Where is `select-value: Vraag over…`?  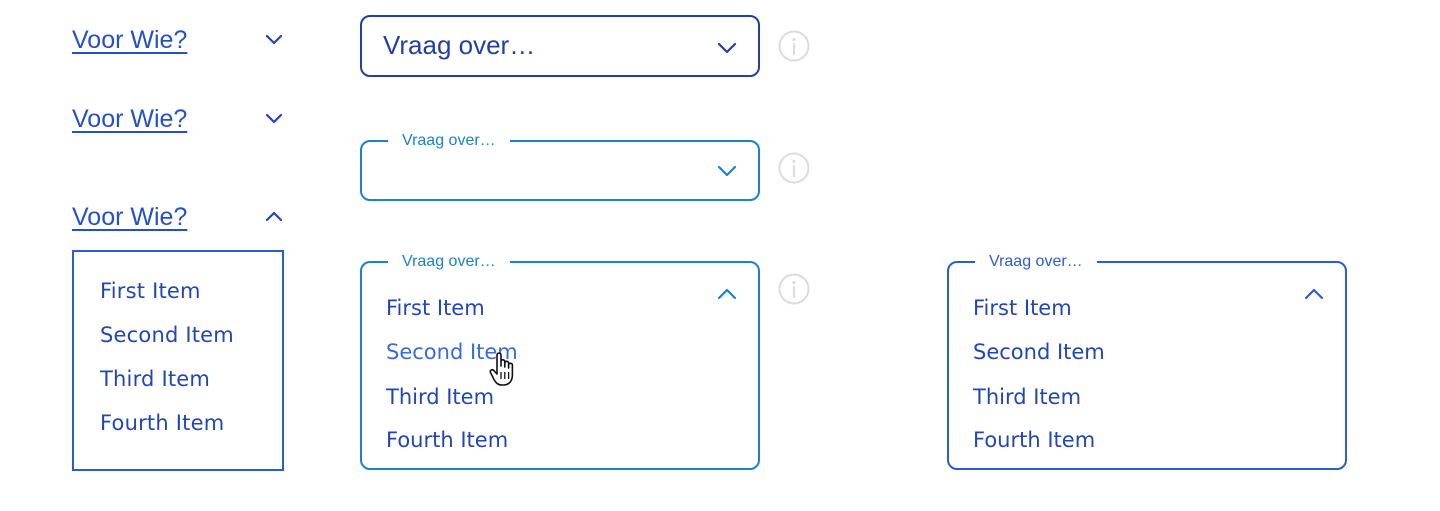
select-value: Vraag over… is located at coordinates (459, 45).